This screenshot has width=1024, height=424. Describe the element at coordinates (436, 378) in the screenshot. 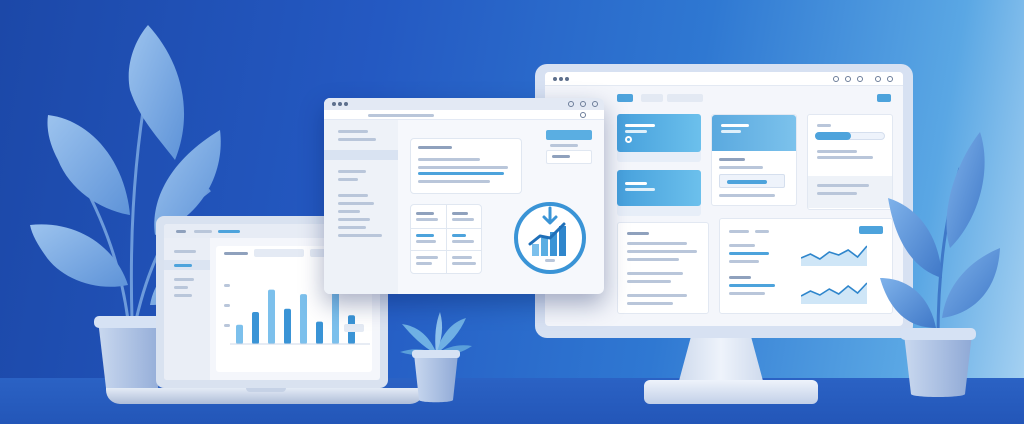

I see `small-plant-pot` at that location.